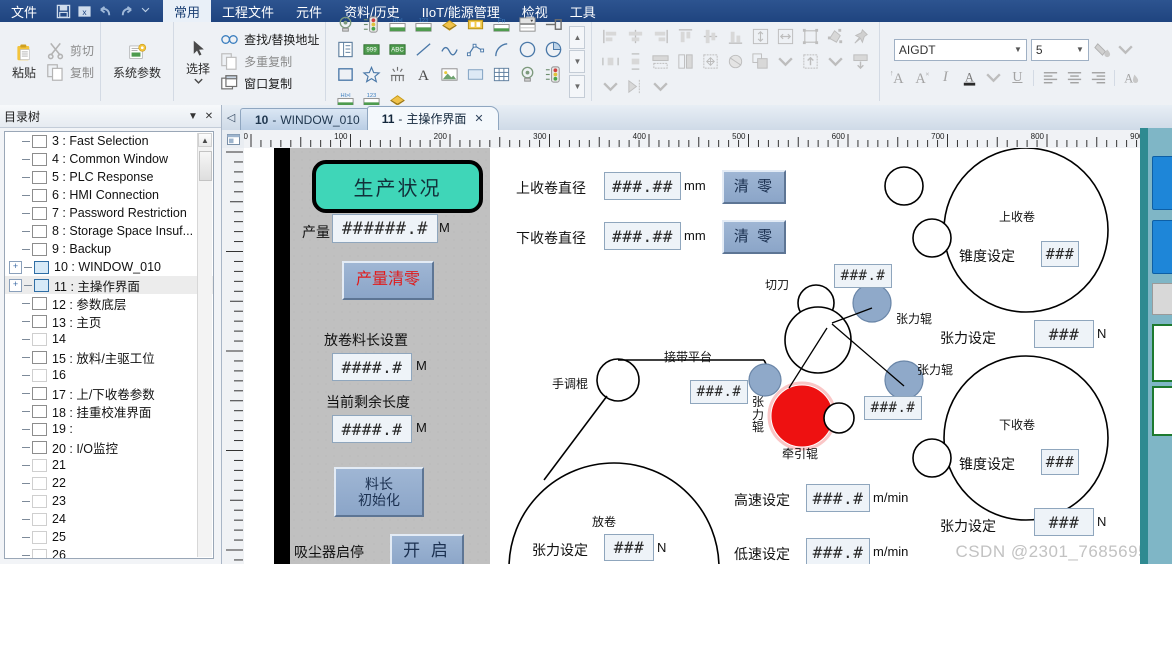 The height and width of the screenshot is (669, 1172). Describe the element at coordinates (63, 11) in the screenshot. I see `save-icon` at that location.